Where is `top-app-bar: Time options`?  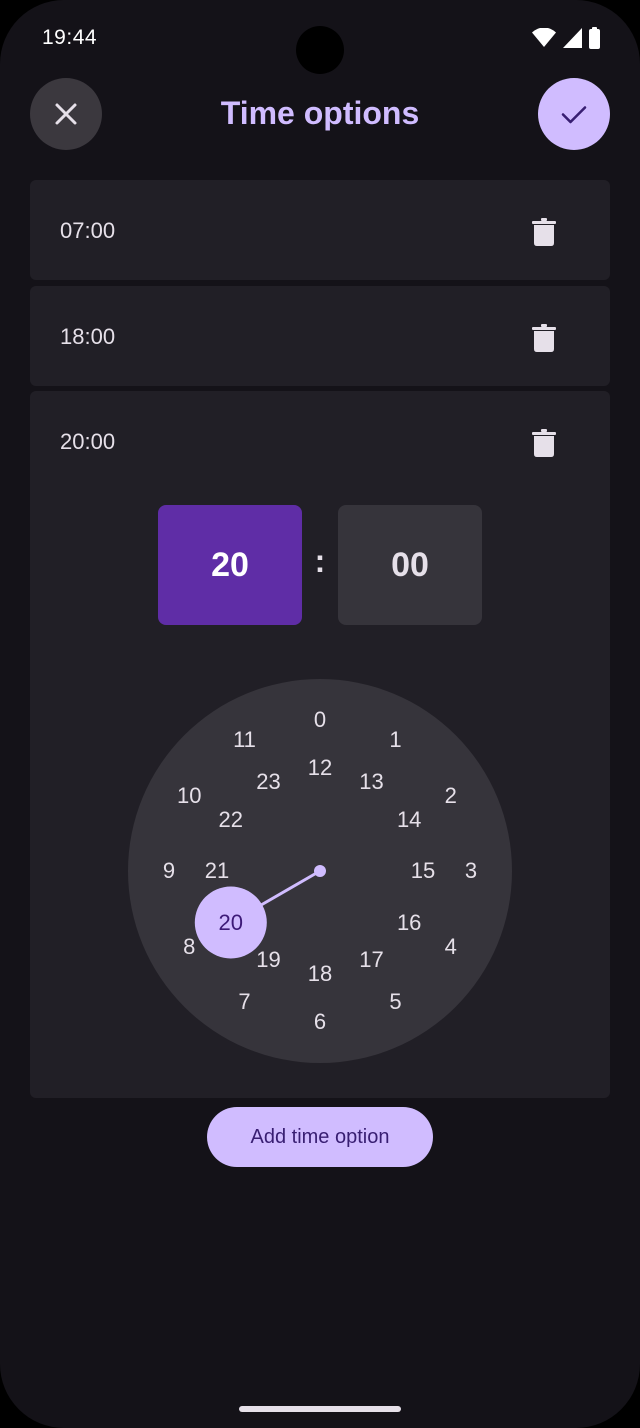 top-app-bar: Time options is located at coordinates (320, 114).